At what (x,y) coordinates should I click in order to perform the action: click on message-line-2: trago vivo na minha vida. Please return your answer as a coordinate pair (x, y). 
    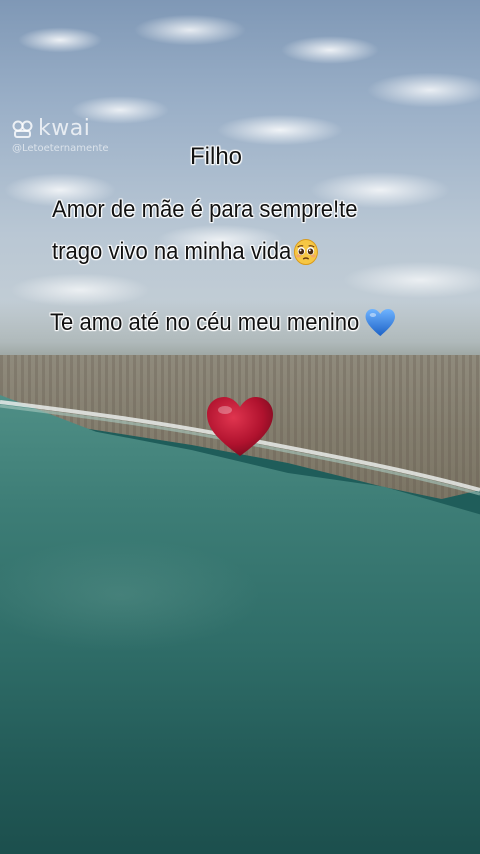
    Looking at the image, I should click on (185, 252).